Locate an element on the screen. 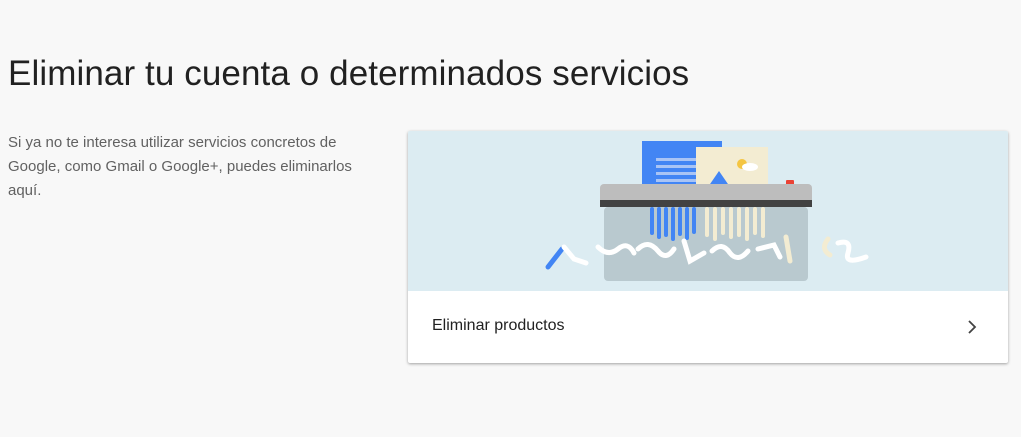  delete-products-label: Eliminar productos is located at coordinates (498, 325).